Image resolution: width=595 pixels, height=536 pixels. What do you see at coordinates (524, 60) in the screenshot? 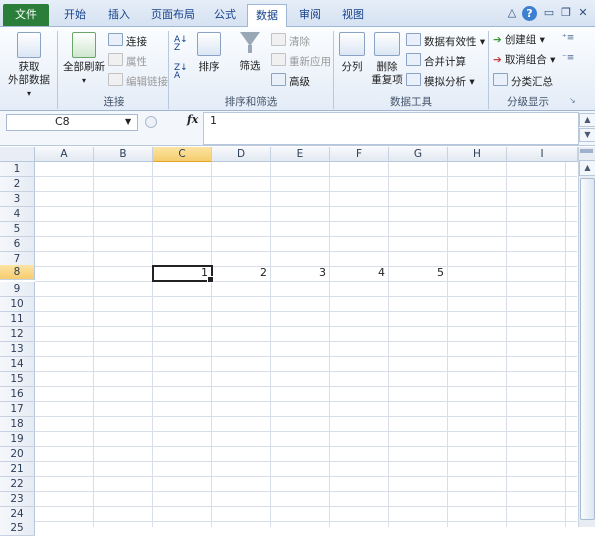
I see `ungroup-button: ➔ 取消组合 ▾` at bounding box center [524, 60].